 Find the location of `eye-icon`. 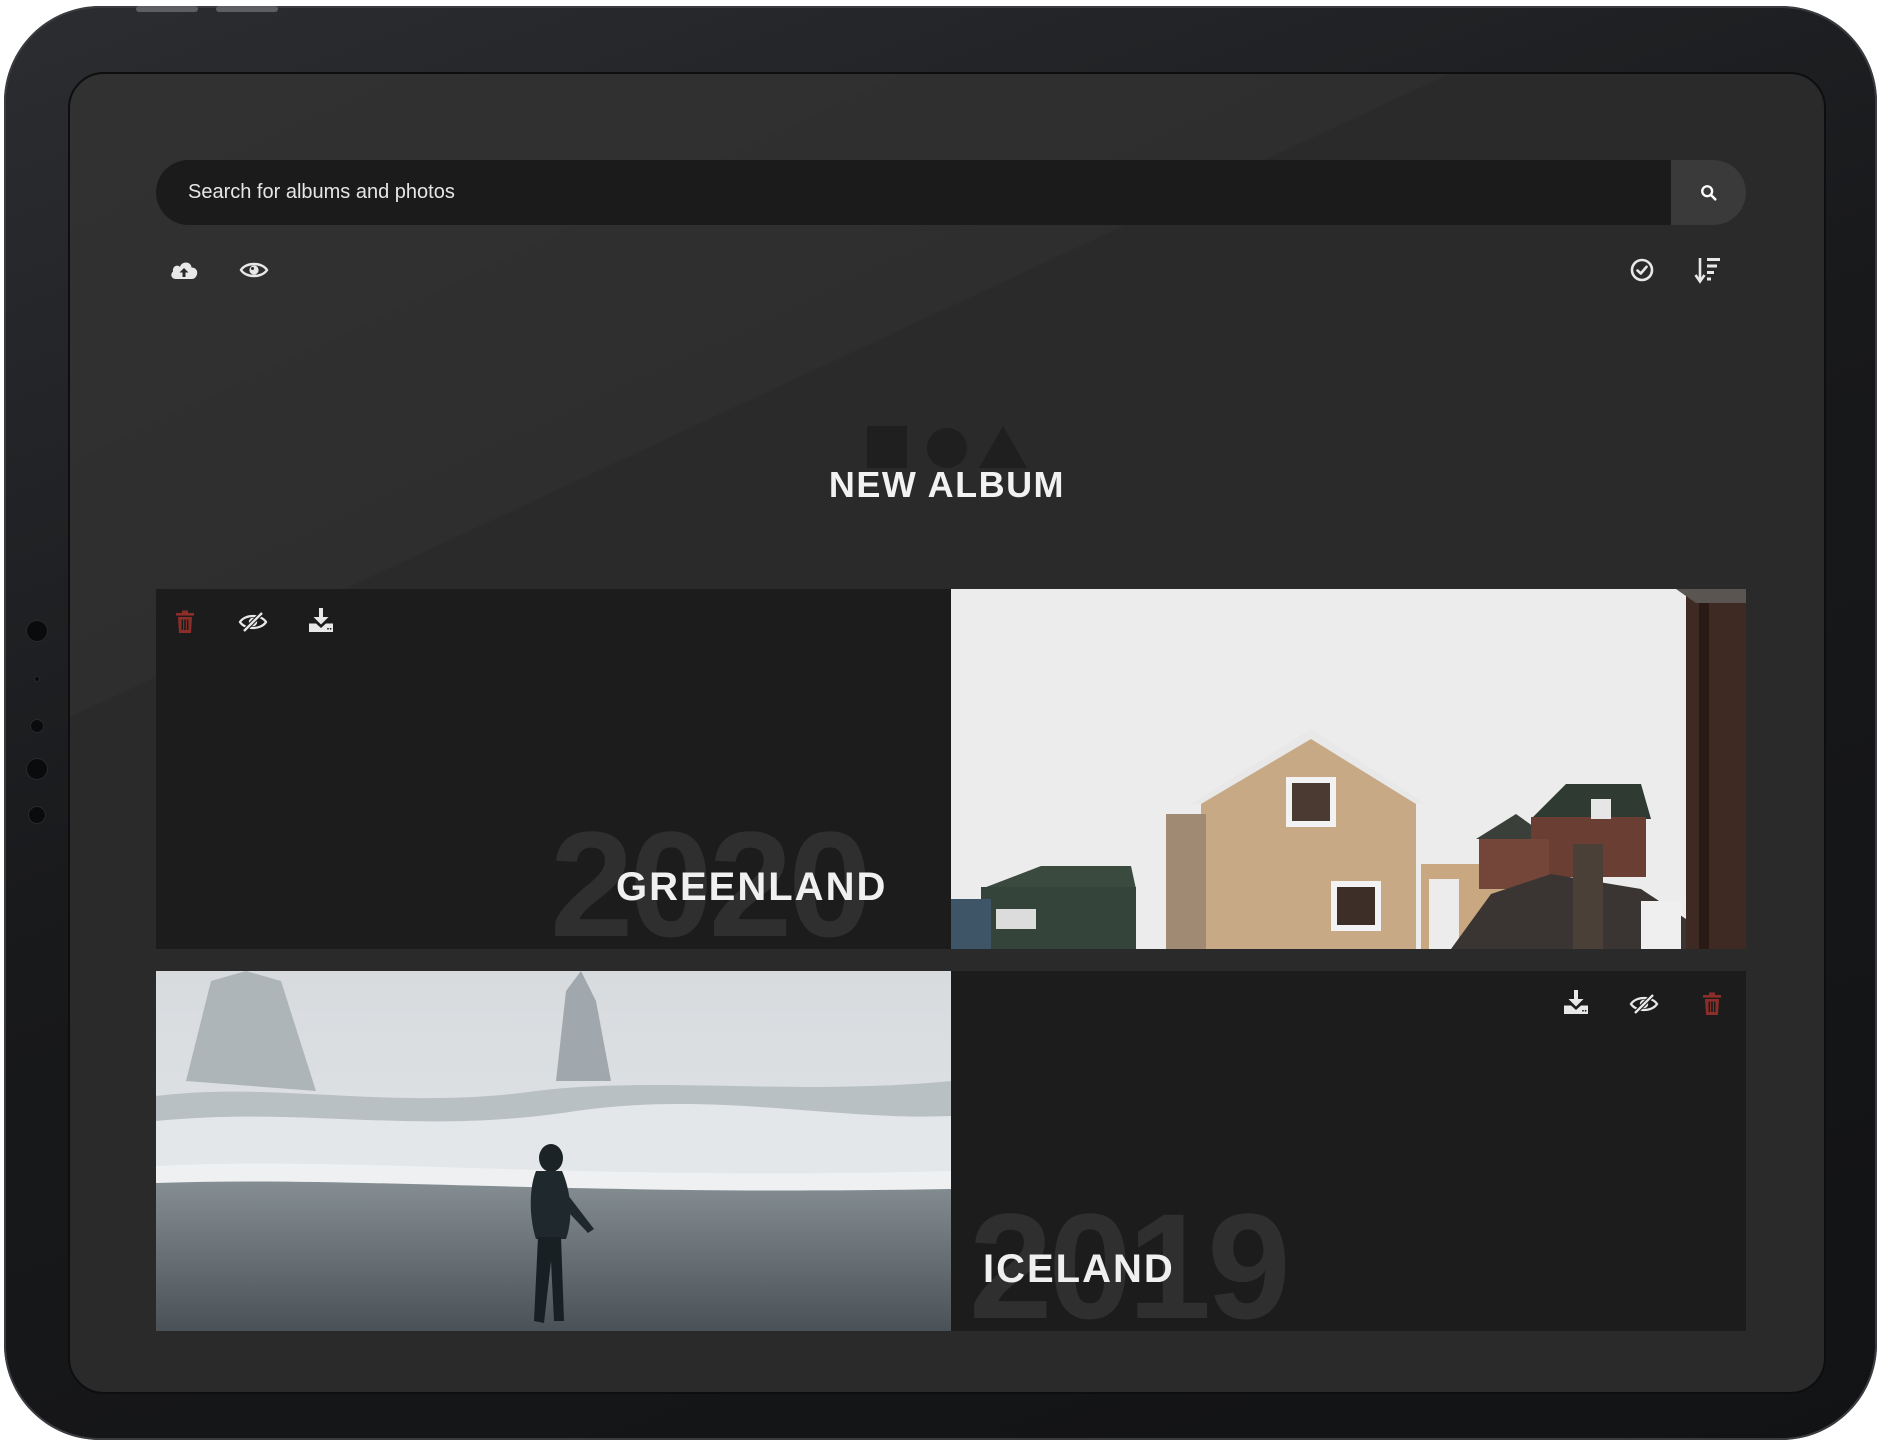

eye-icon is located at coordinates (254, 270).